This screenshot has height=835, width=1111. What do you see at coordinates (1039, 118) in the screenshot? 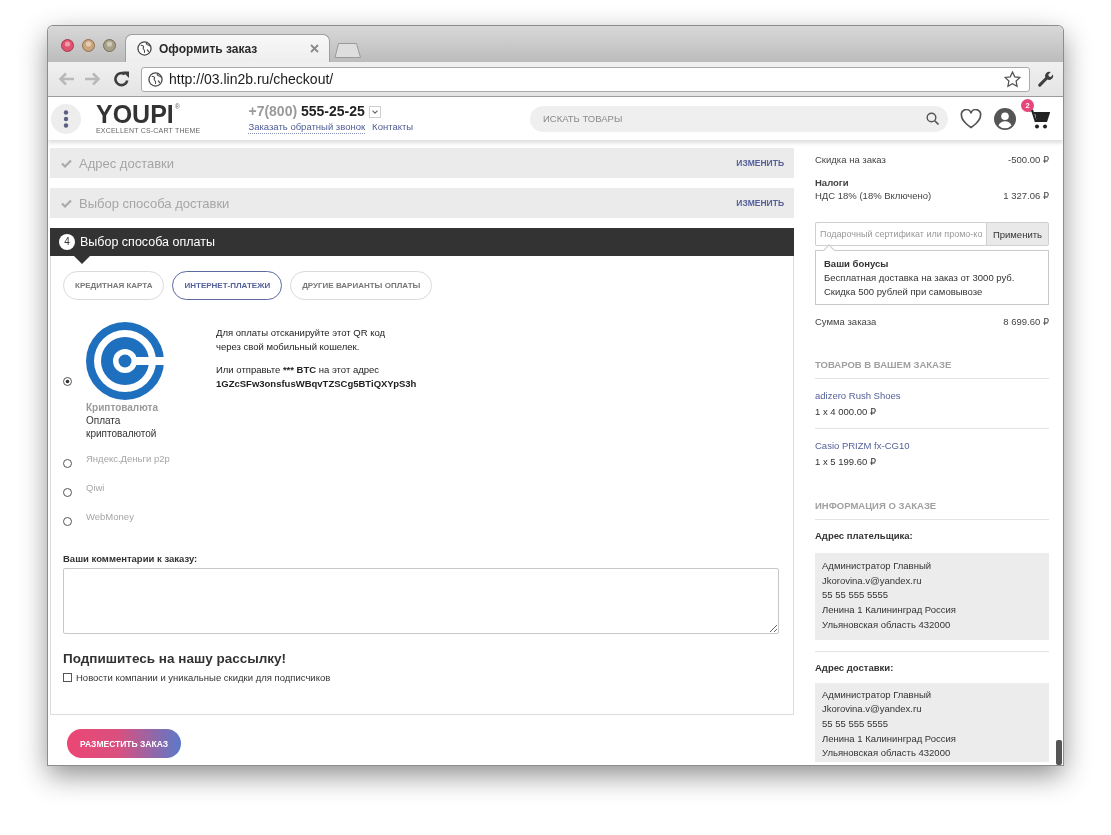
I see `cart-icon` at bounding box center [1039, 118].